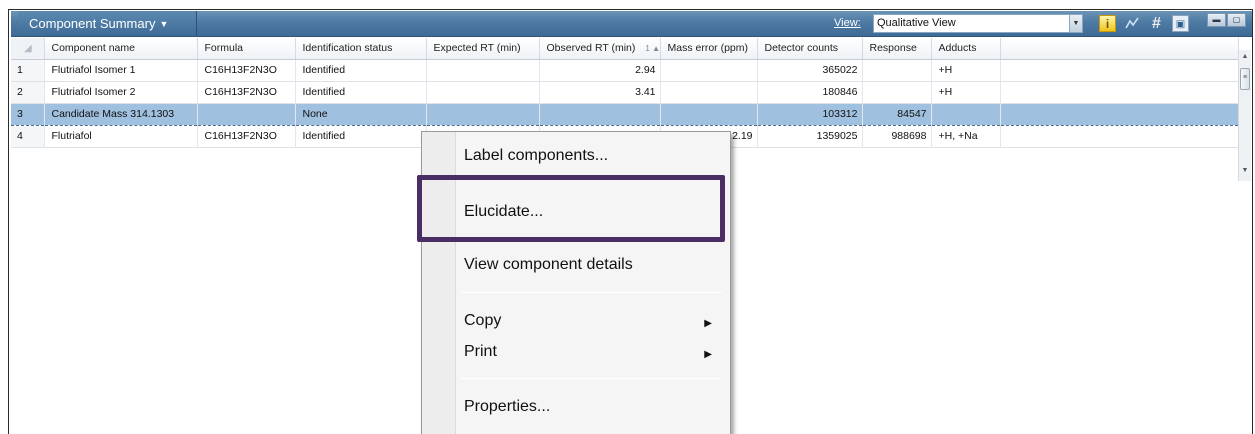  I want to click on menu-item-view-component-details: View component details, so click(548, 265).